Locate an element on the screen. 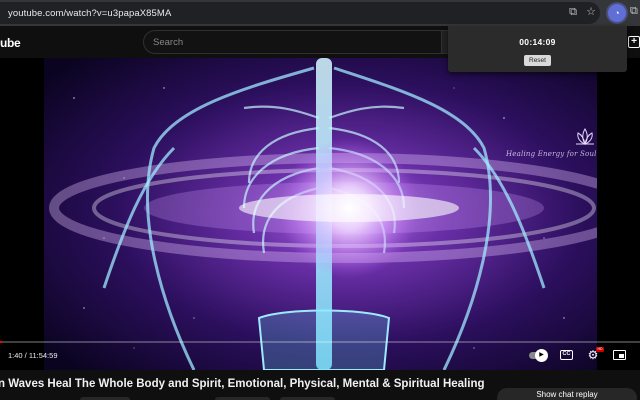 This screenshot has height=400, width=640. hd-badge: HD is located at coordinates (600, 349).